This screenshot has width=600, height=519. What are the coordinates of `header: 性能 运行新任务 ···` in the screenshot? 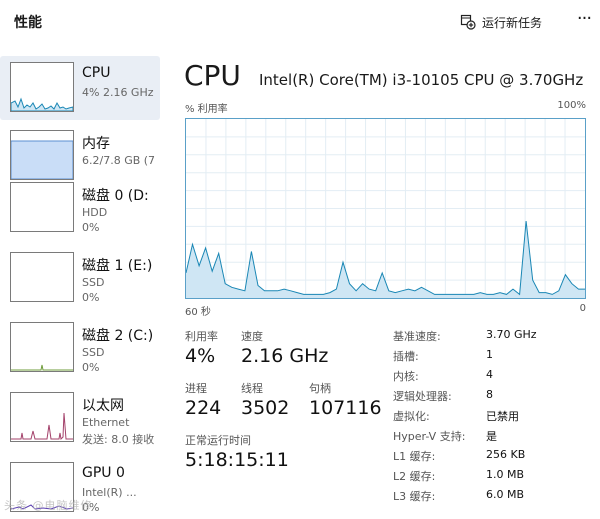 It's located at (300, 23).